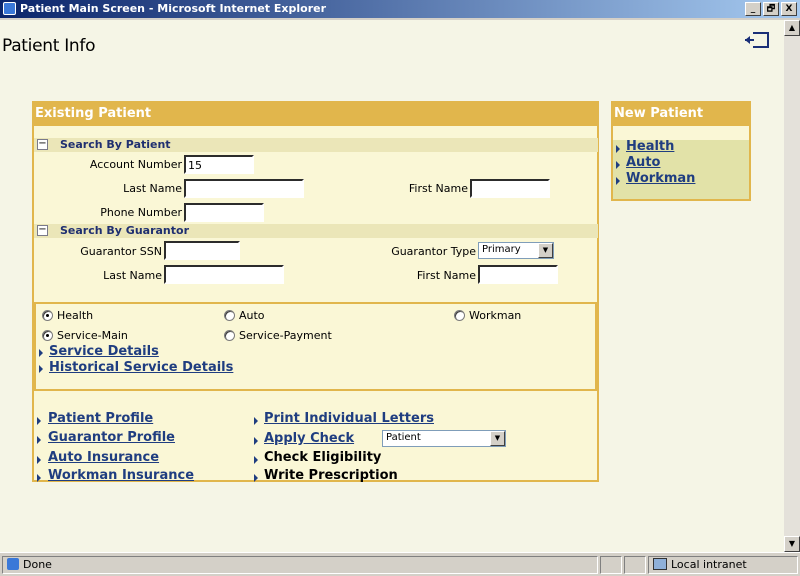 The width and height of the screenshot is (800, 576). Describe the element at coordinates (224, 274) in the screenshot. I see `guarantor-last-name-input` at that location.